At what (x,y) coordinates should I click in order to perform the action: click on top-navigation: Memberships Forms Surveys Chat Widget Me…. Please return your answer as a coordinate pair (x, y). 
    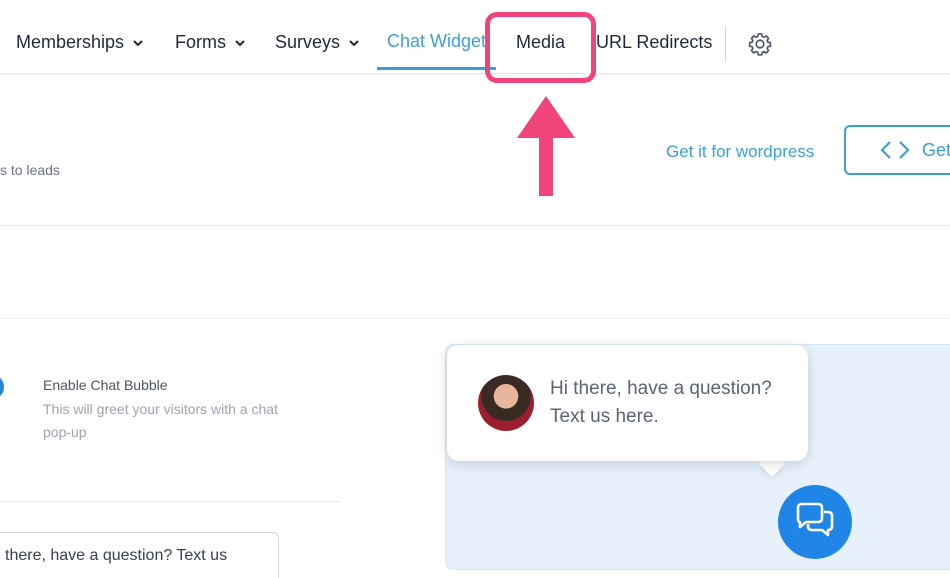
    Looking at the image, I should click on (475, 37).